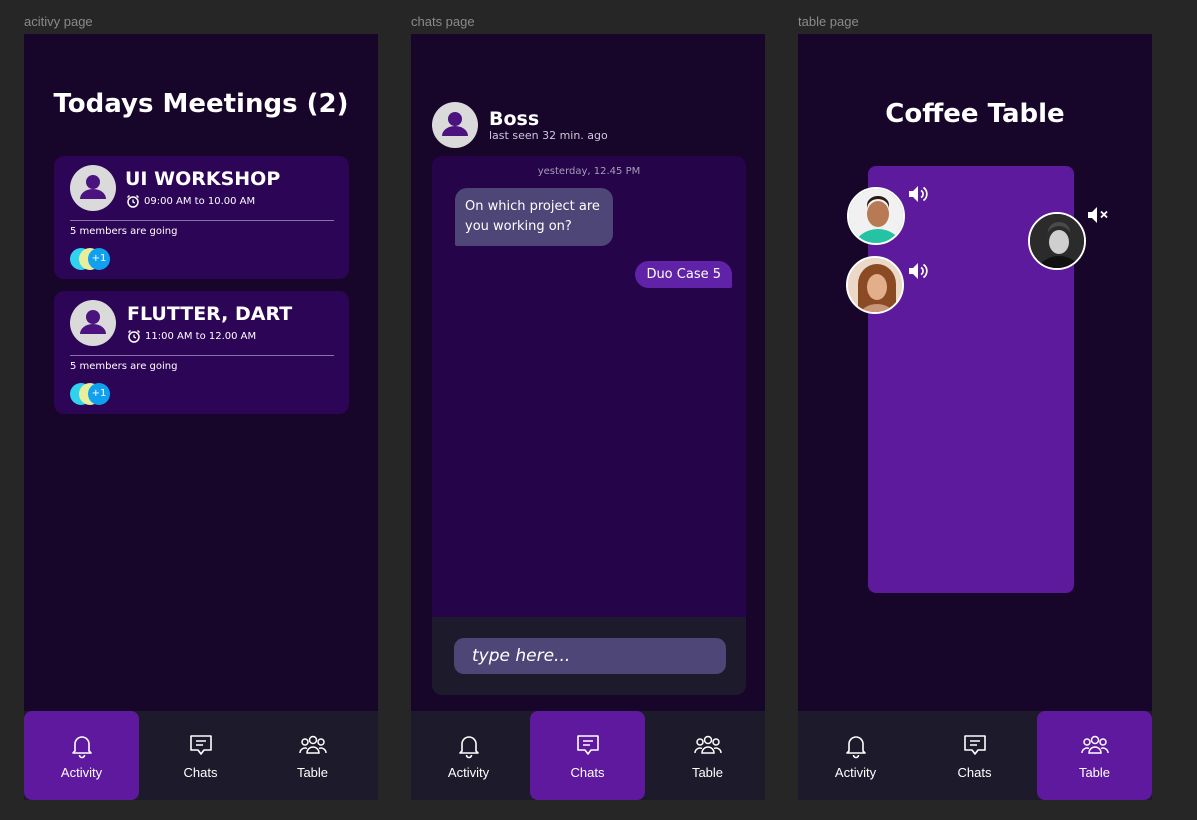 The width and height of the screenshot is (1197, 820). I want to click on contact-avatar-icon, so click(455, 125).